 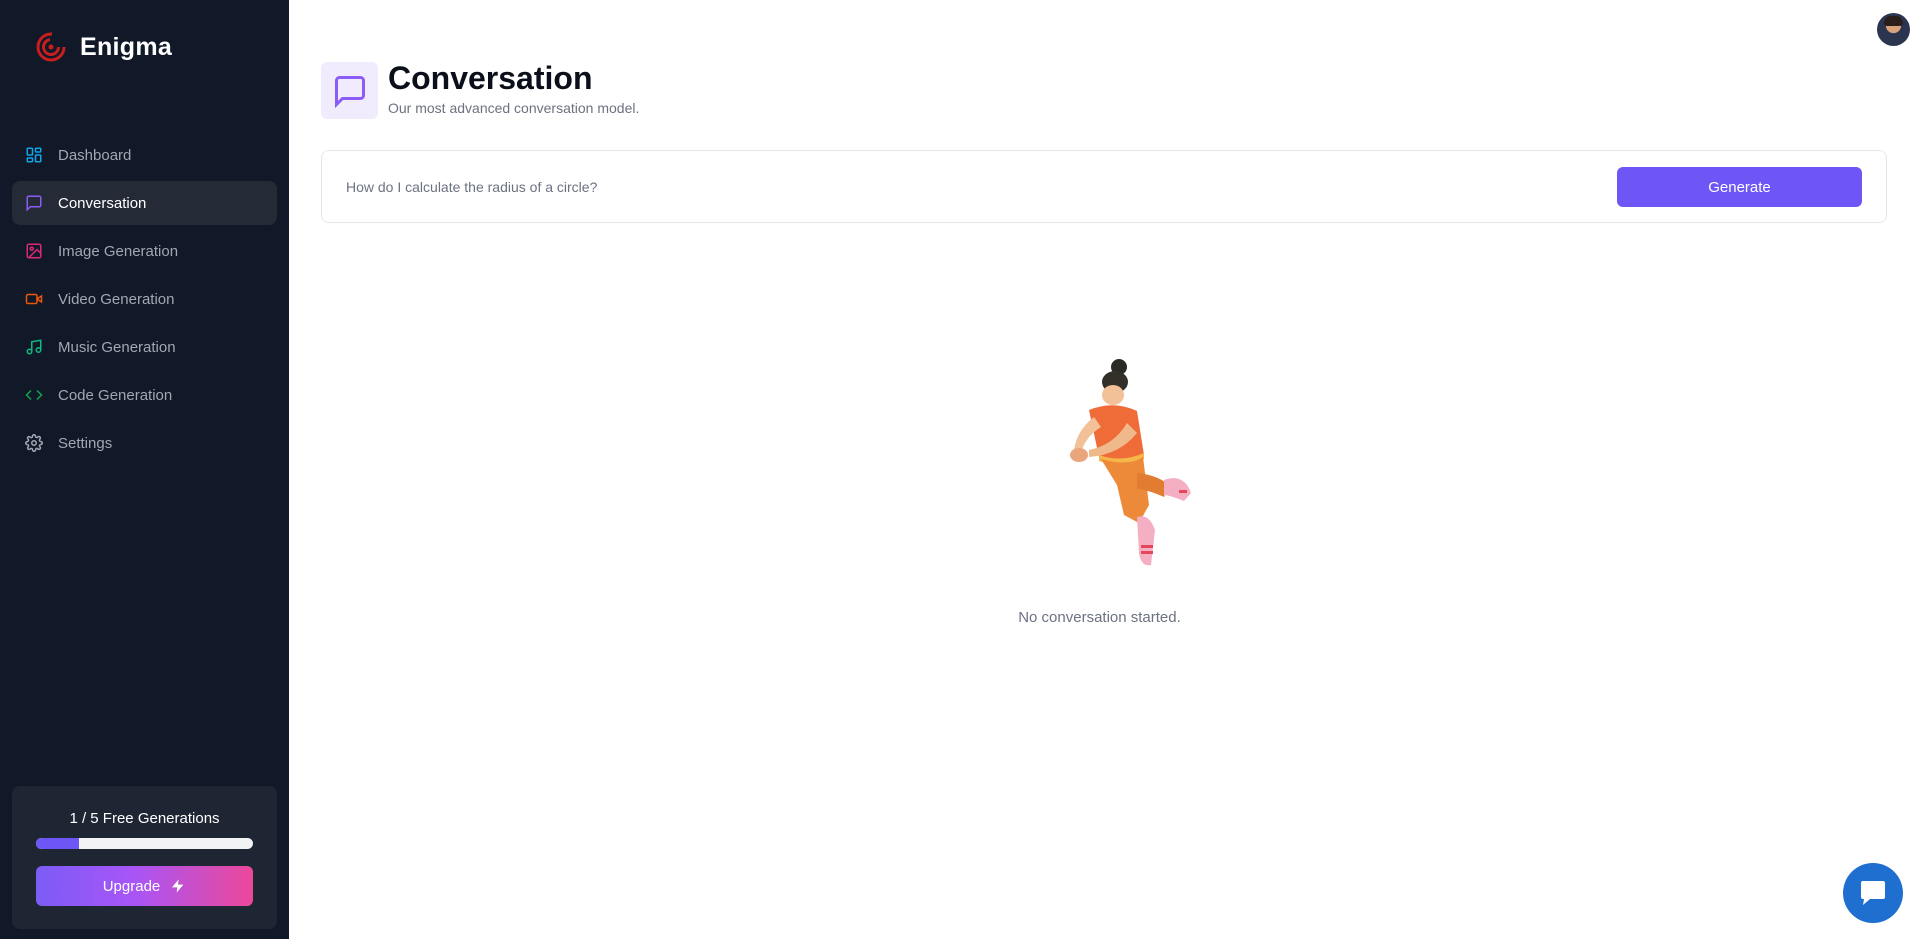 What do you see at coordinates (34, 443) in the screenshot?
I see `gear-icon` at bounding box center [34, 443].